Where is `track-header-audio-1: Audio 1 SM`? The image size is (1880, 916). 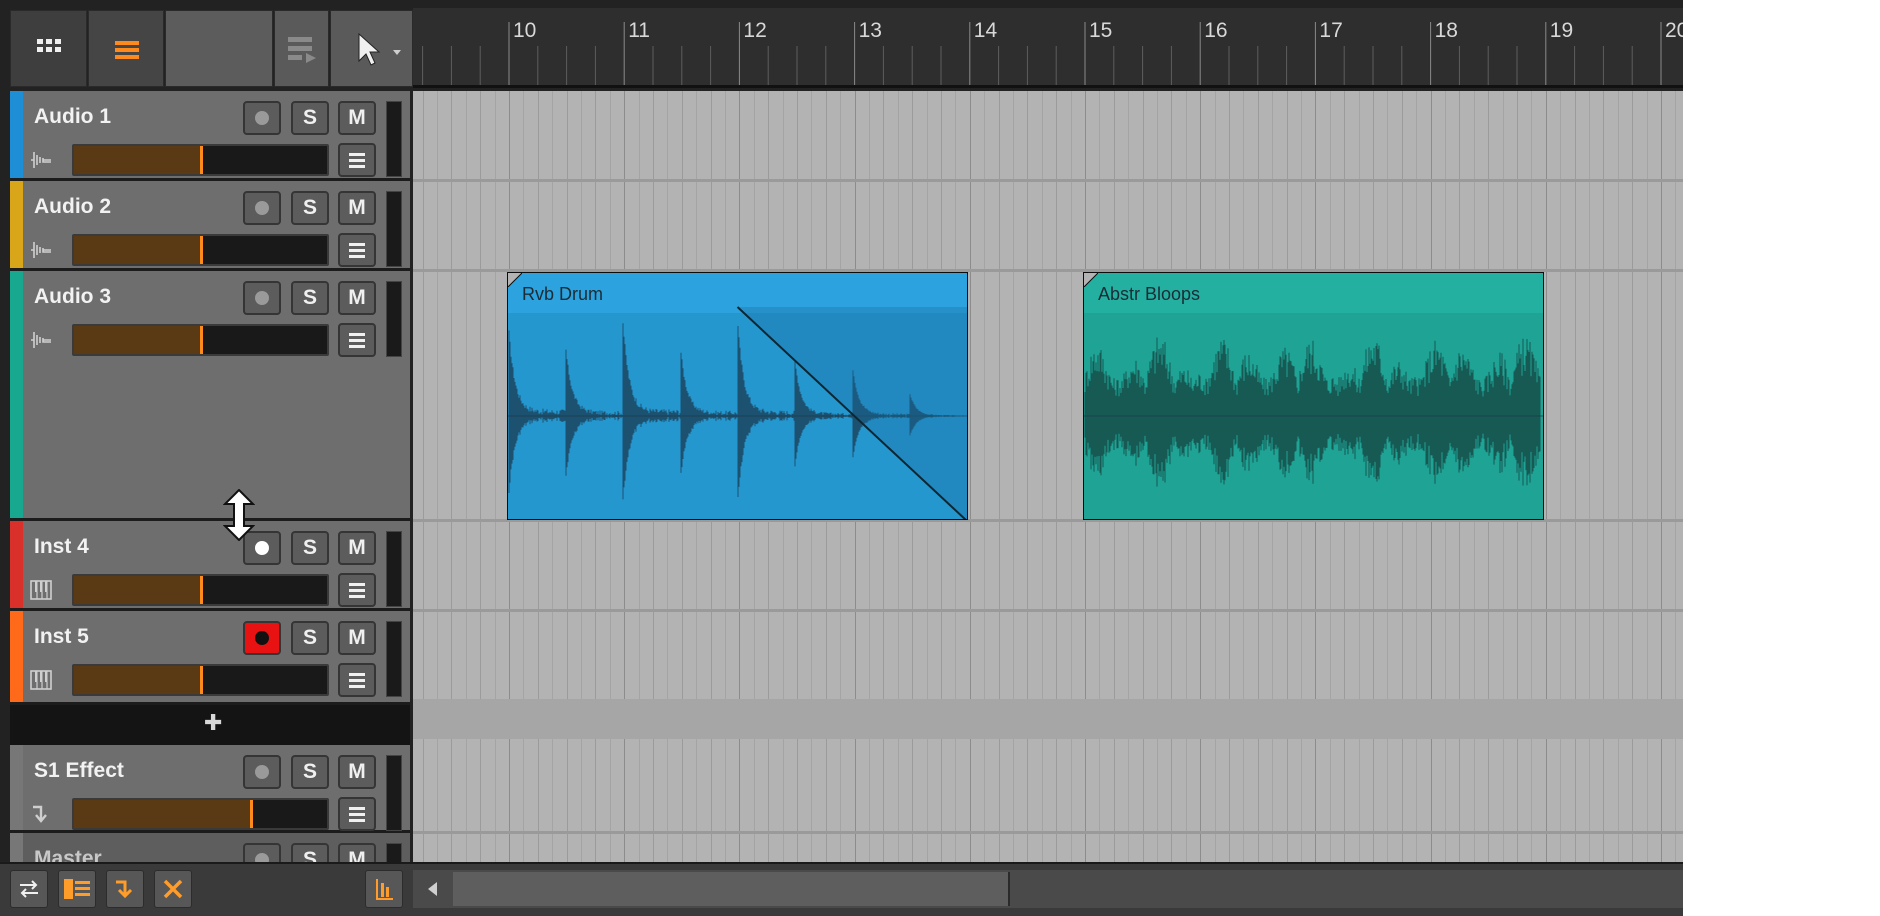 track-header-audio-1: Audio 1 SM is located at coordinates (210, 136).